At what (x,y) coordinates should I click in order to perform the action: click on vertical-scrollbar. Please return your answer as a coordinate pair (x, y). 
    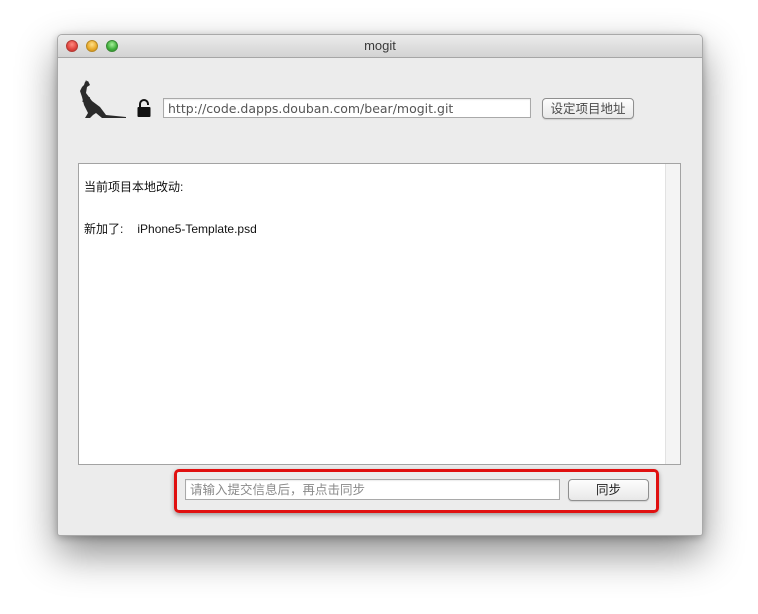
    Looking at the image, I should click on (672, 314).